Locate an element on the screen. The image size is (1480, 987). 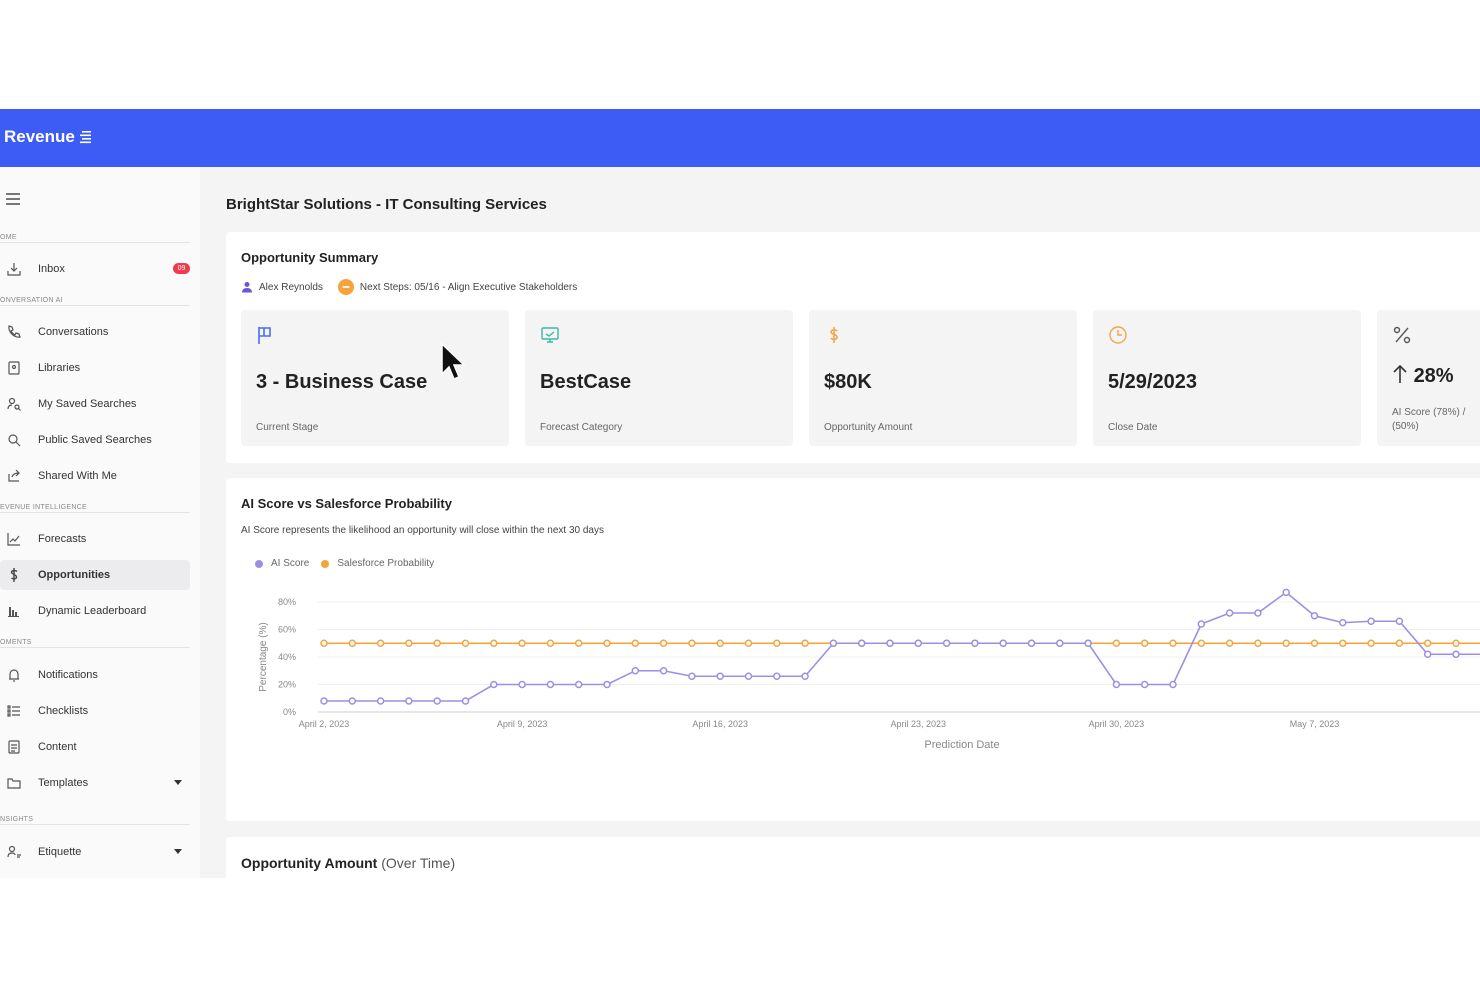
section-label-moments: OMENTS is located at coordinates (16, 642).